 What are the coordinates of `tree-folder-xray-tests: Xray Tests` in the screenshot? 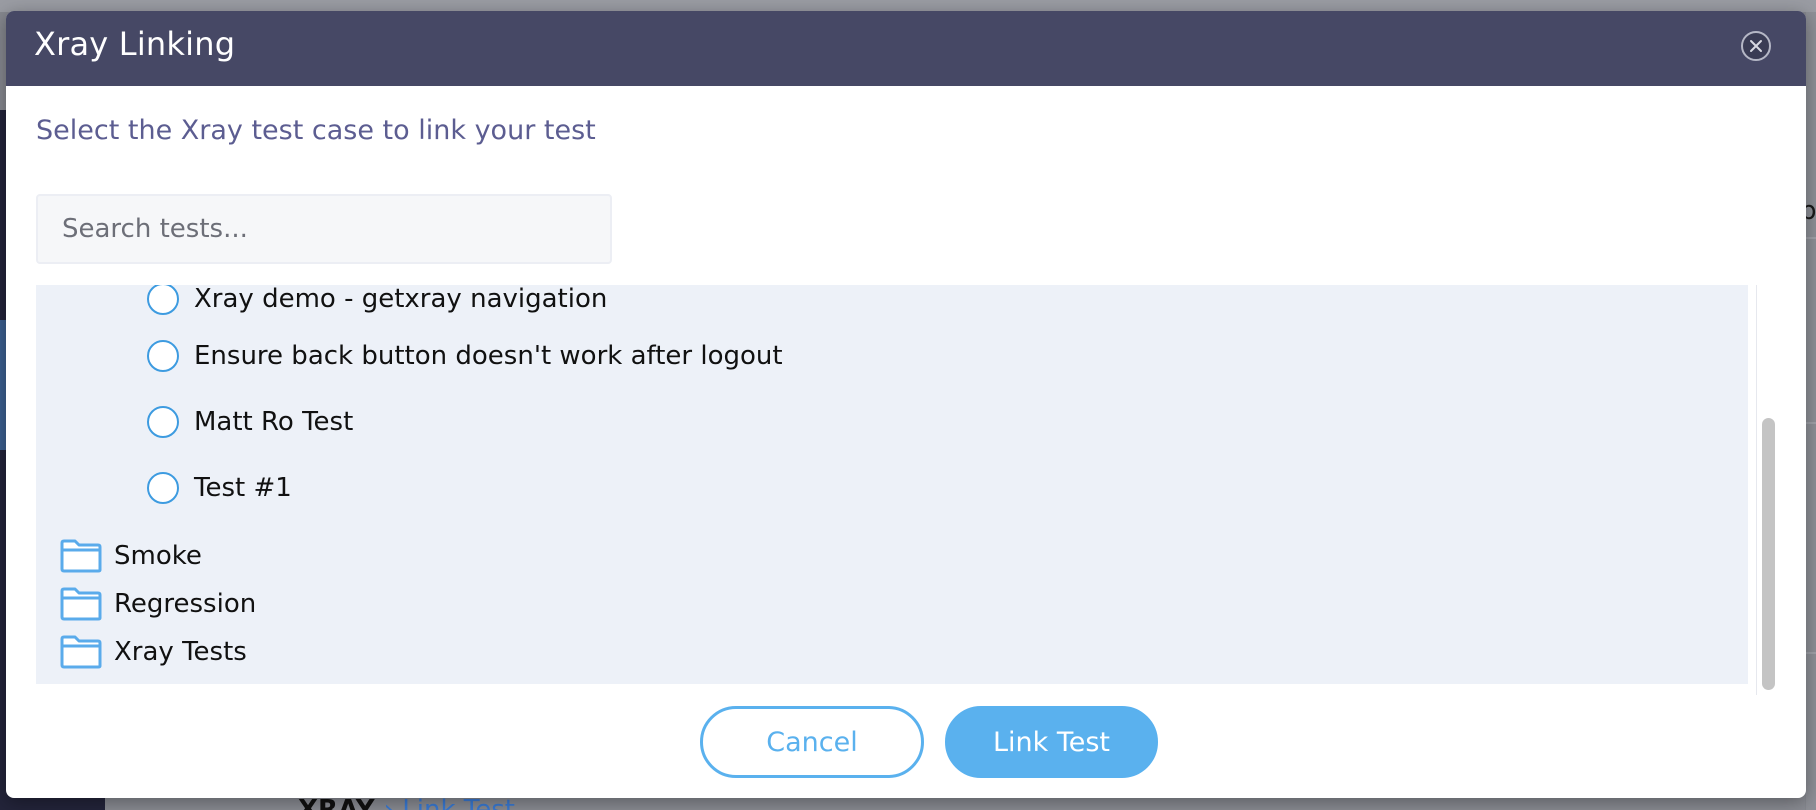 It's located at (153, 652).